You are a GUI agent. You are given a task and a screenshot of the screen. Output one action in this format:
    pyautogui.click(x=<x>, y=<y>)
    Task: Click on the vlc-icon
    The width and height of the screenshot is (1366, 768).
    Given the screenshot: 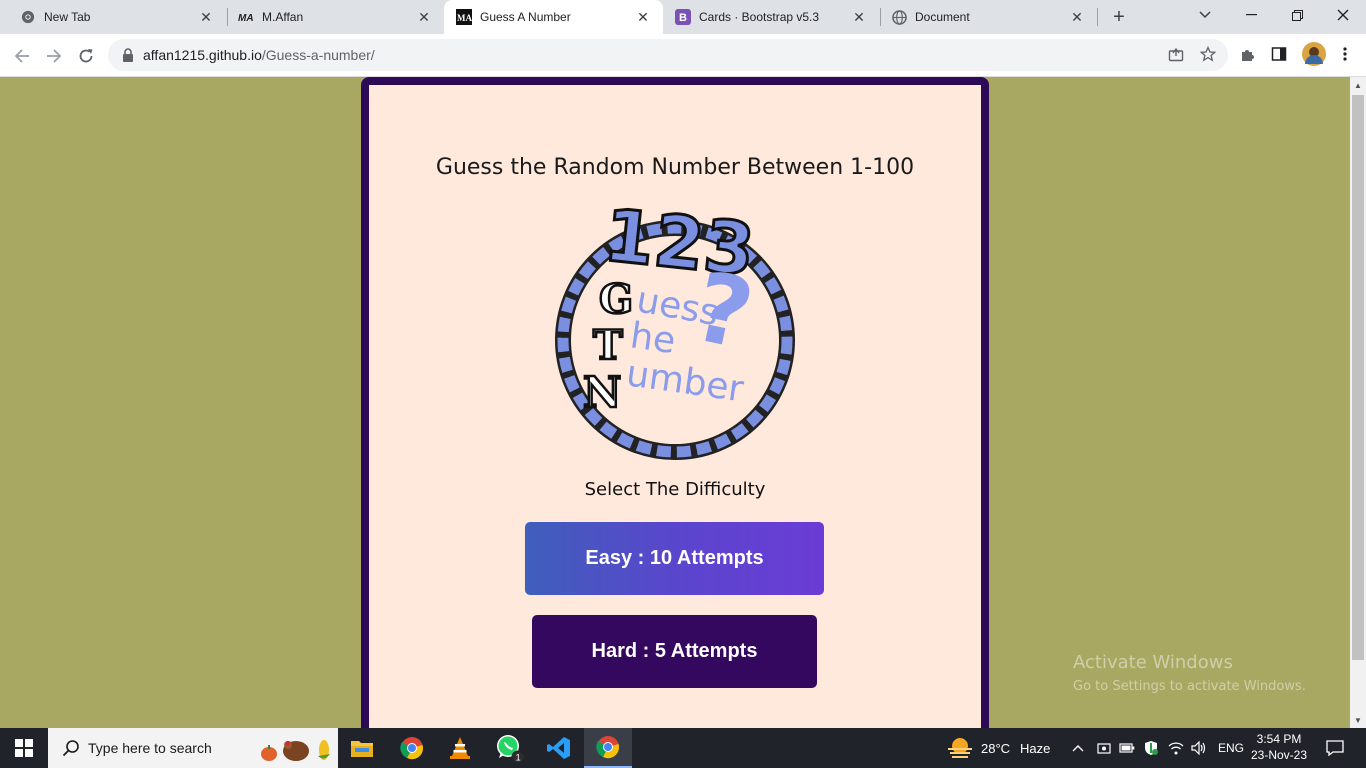 What is the action you would take?
    pyautogui.click(x=460, y=748)
    